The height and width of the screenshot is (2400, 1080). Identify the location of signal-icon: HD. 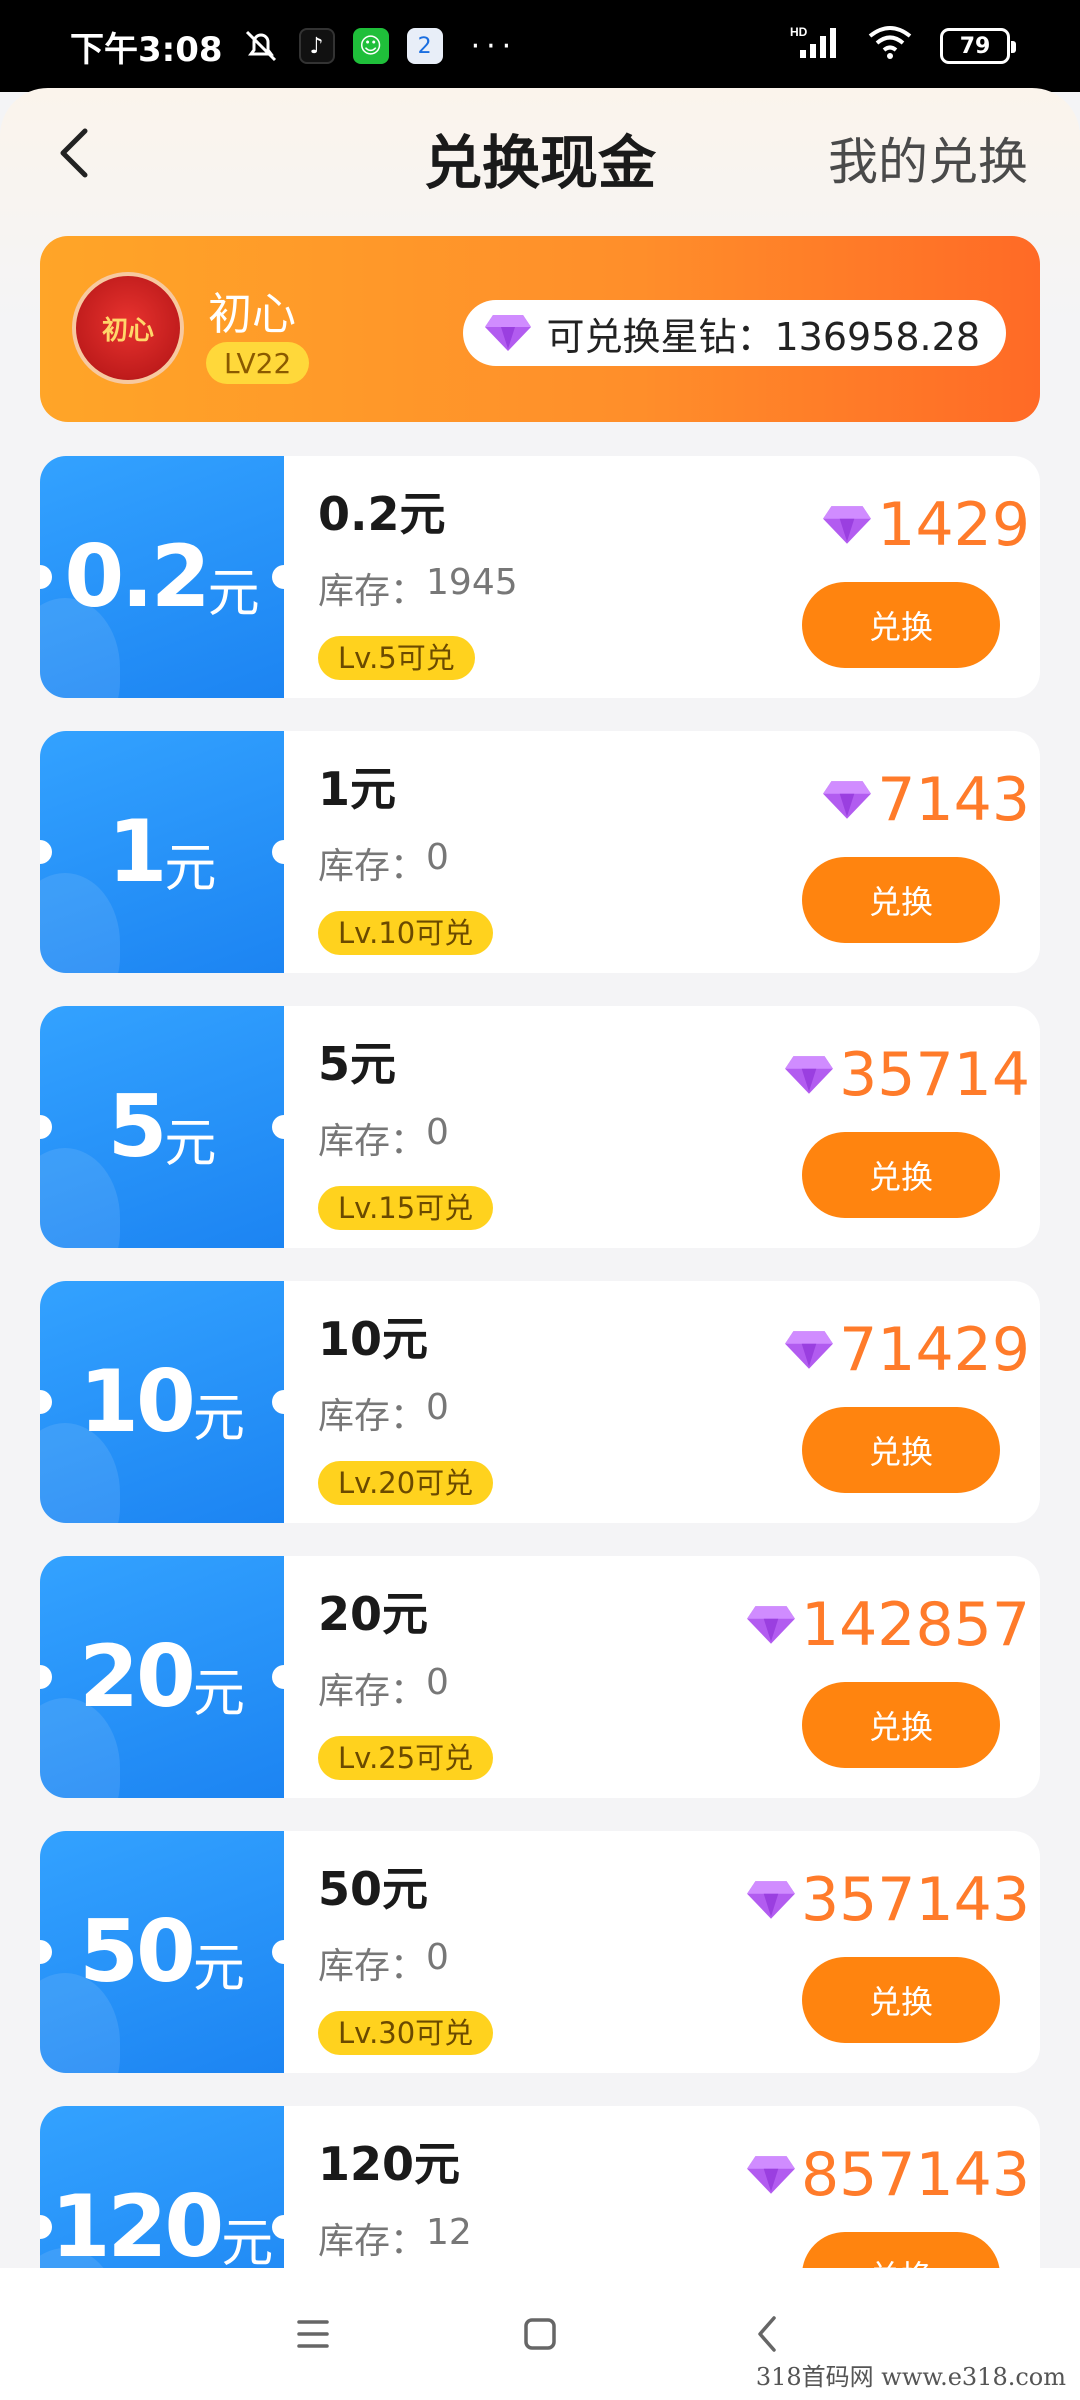
(815, 46).